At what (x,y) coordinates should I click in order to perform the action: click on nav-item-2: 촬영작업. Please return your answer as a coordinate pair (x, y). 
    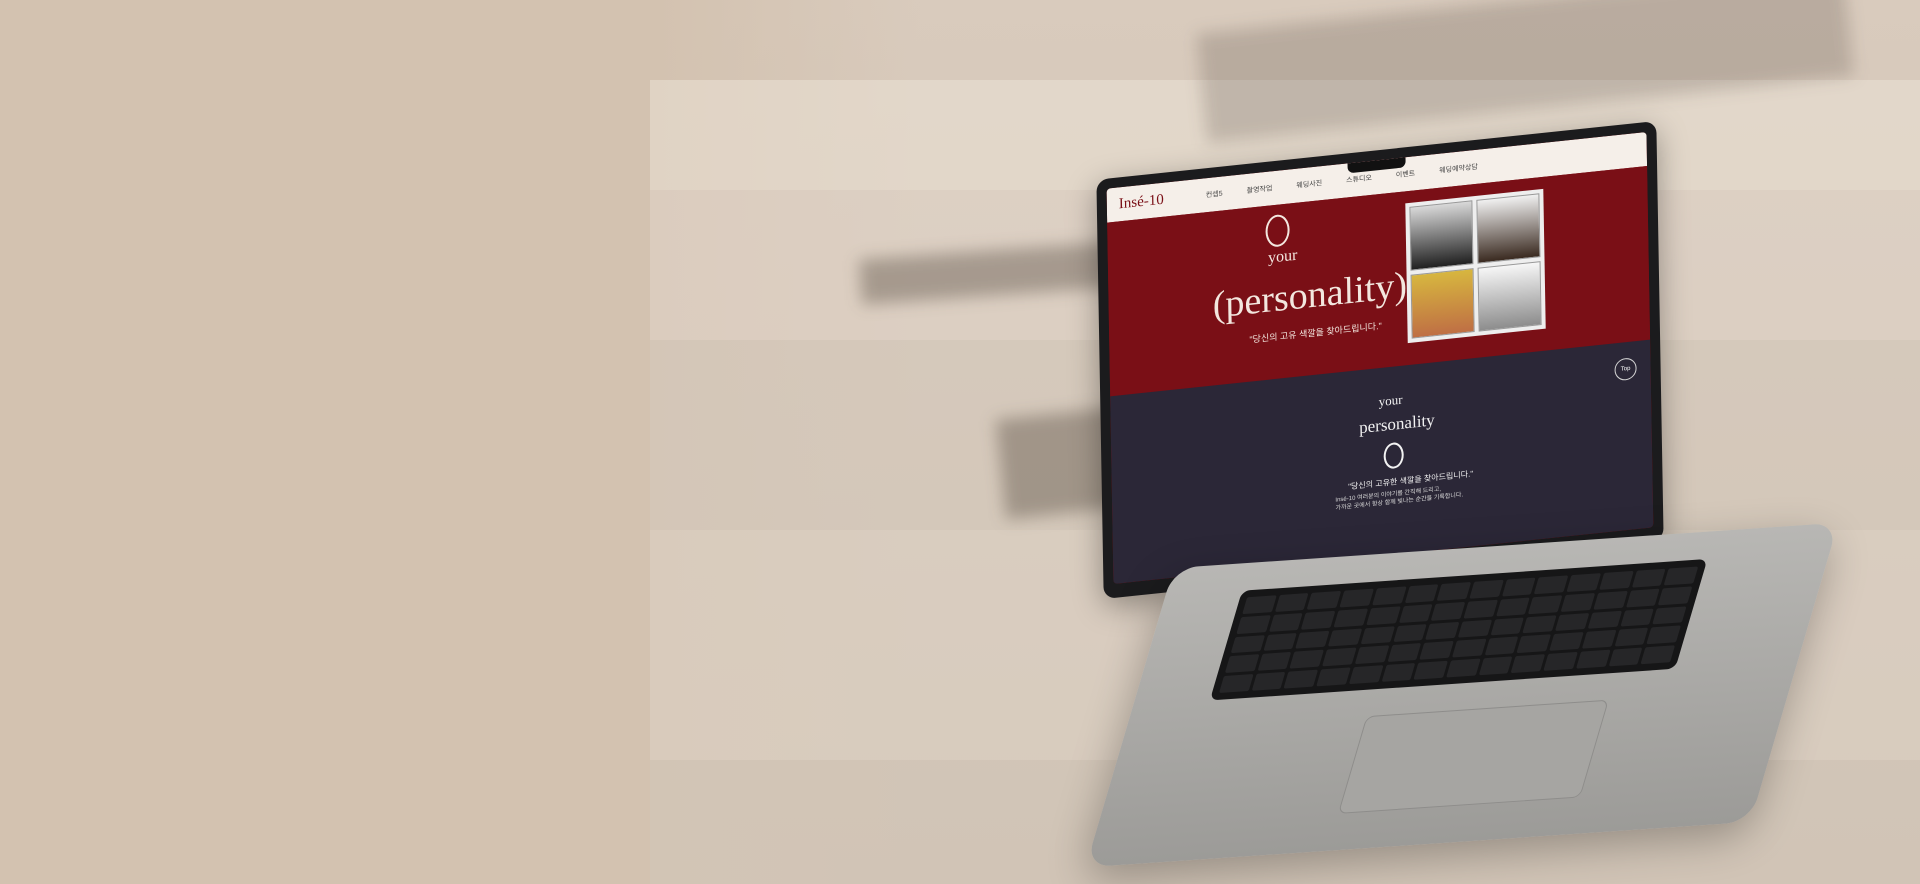
    Looking at the image, I should click on (1260, 189).